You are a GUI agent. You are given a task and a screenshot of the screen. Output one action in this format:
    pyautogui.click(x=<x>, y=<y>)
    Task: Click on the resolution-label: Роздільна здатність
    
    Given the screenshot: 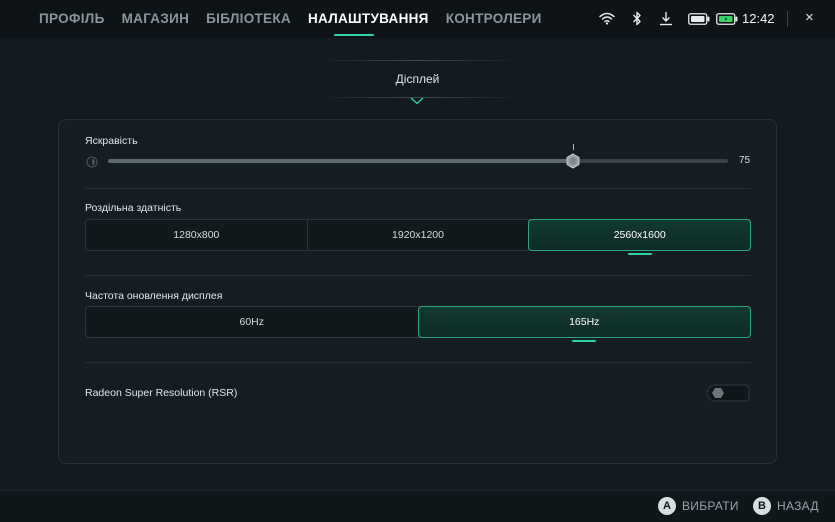 What is the action you would take?
    pyautogui.click(x=133, y=208)
    